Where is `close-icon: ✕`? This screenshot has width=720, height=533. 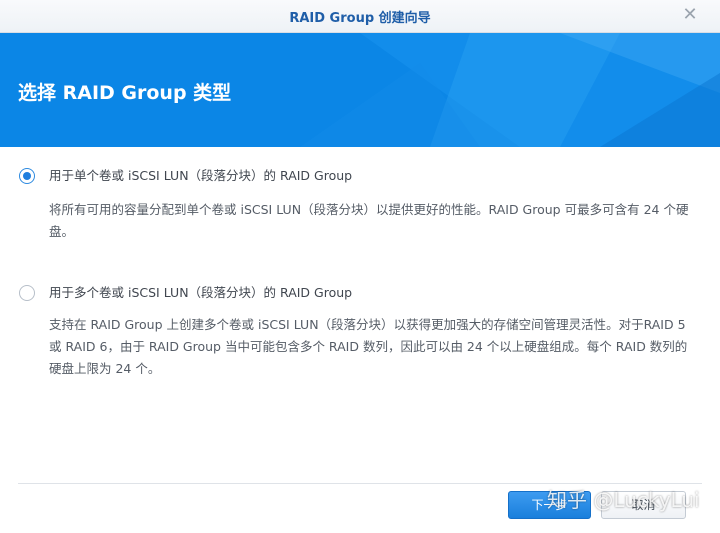
close-icon: ✕ is located at coordinates (690, 15).